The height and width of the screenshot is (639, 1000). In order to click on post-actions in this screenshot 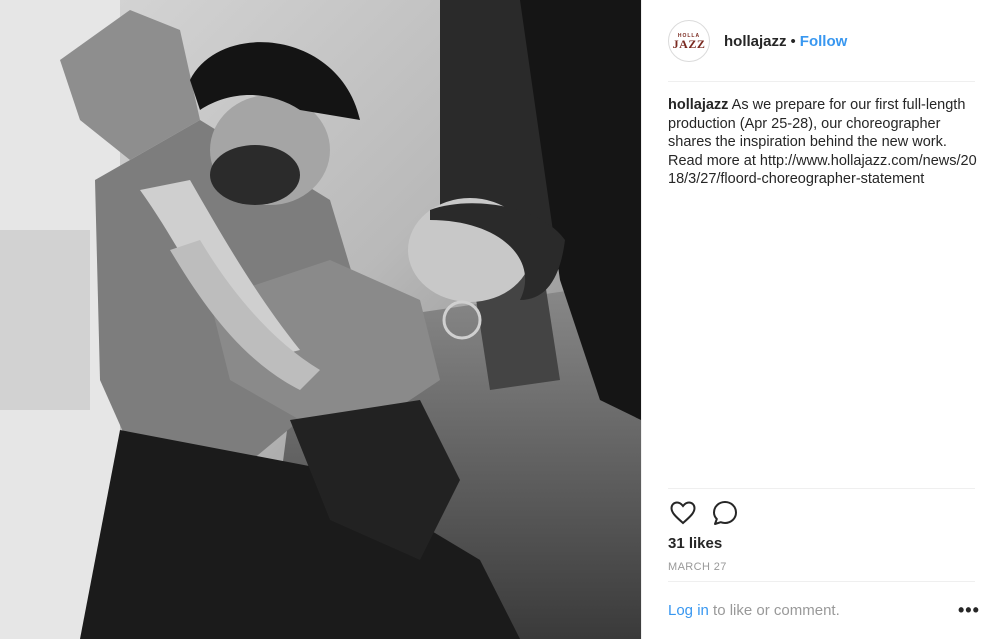, I will do `click(710, 513)`.